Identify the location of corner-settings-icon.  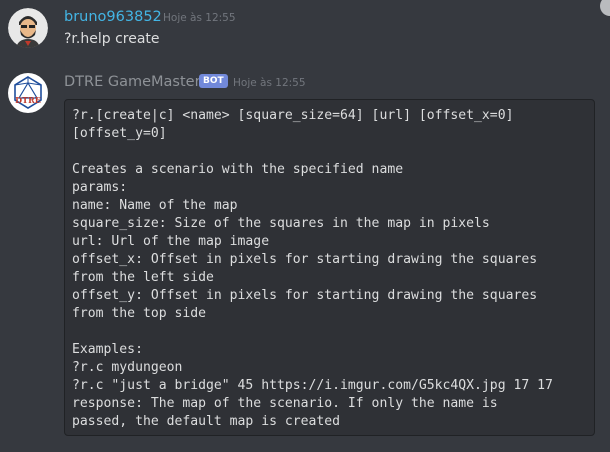
(605, 8).